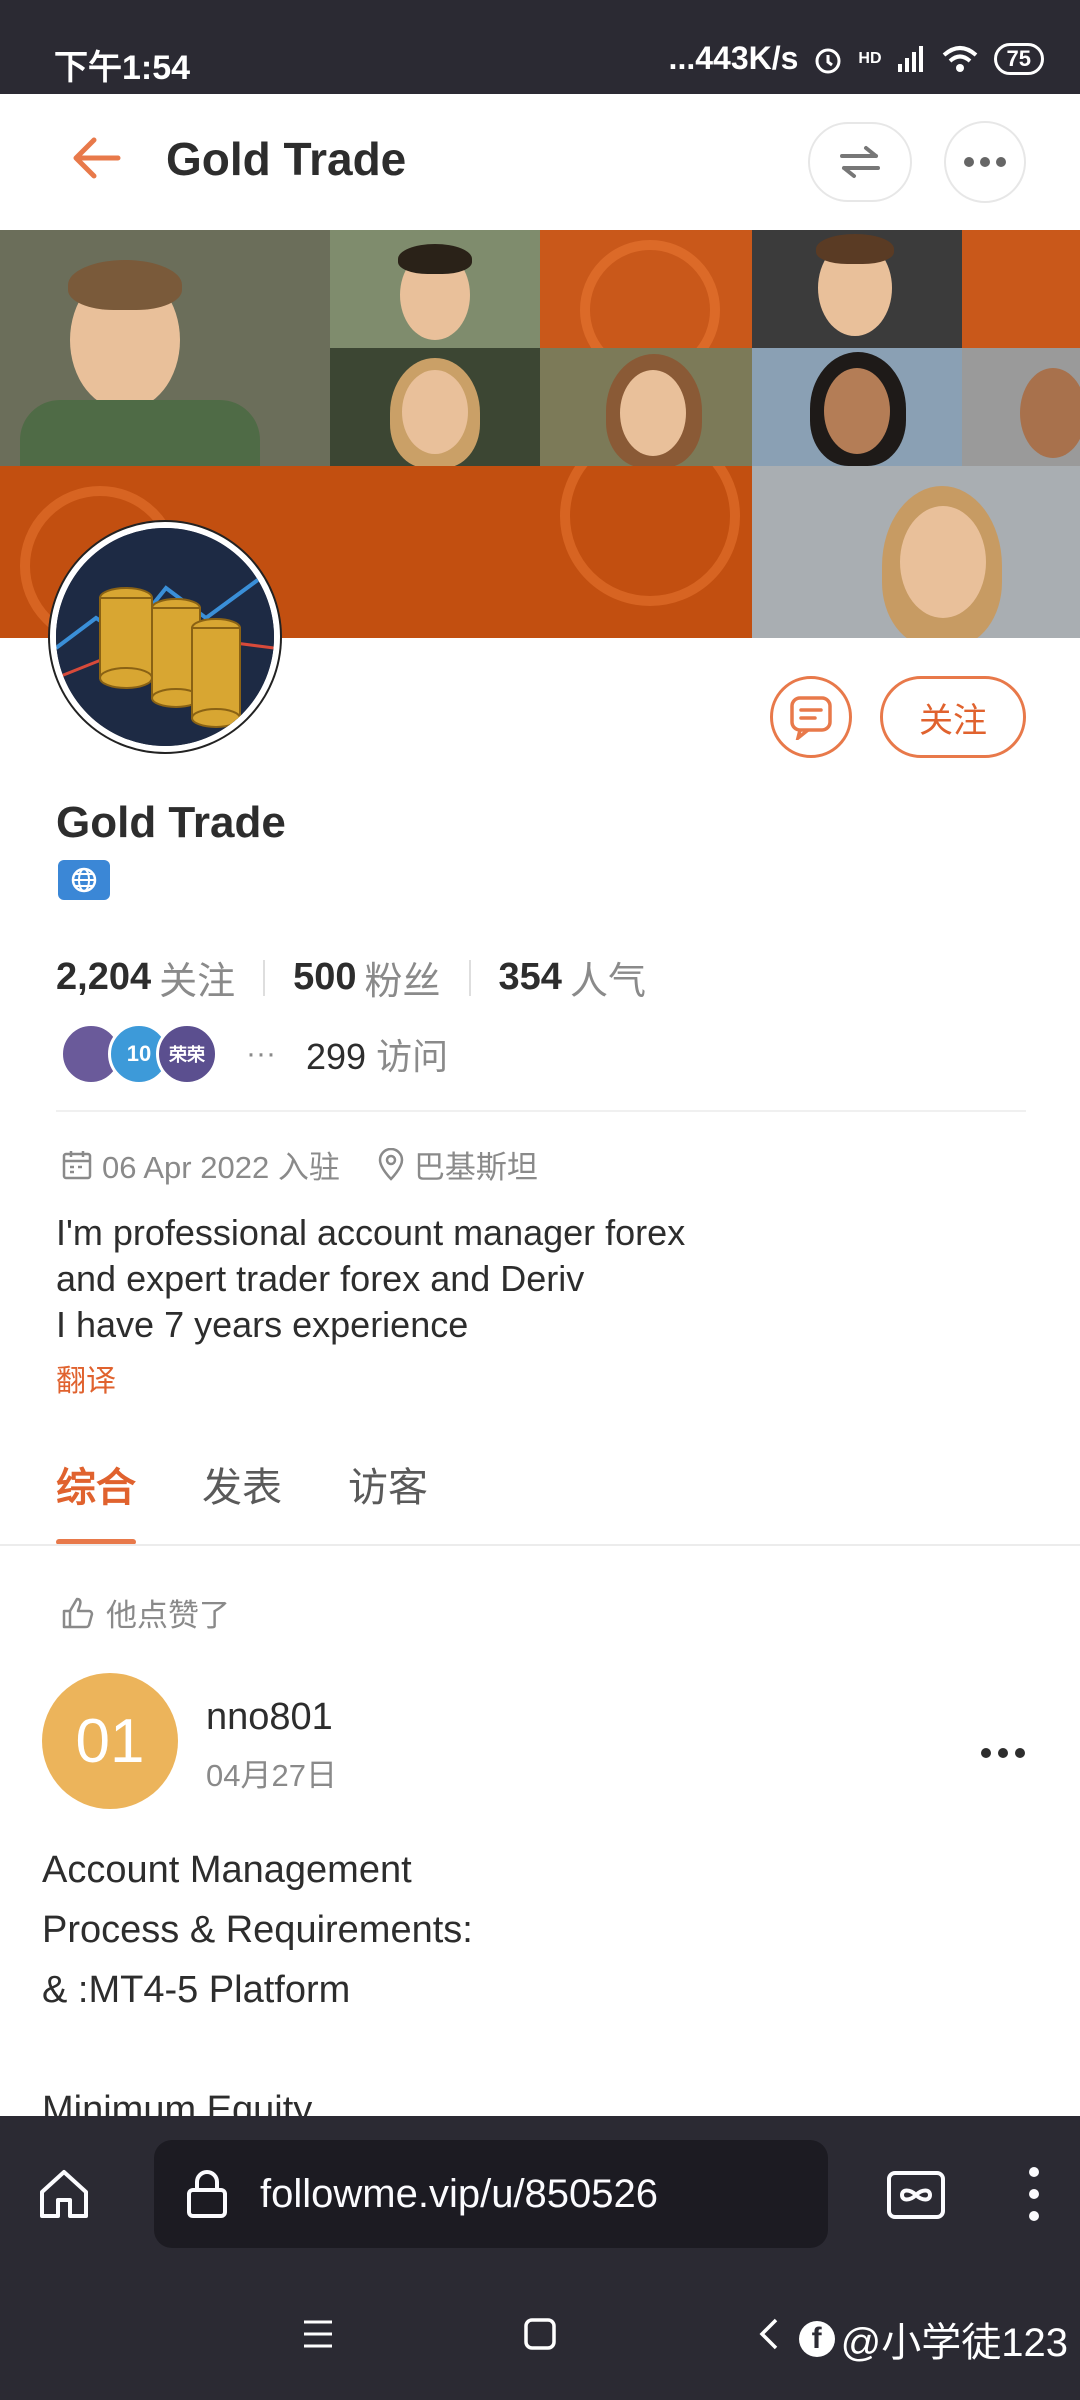 The width and height of the screenshot is (1080, 2400). What do you see at coordinates (816, 2339) in the screenshot?
I see `facebook-icon: f` at bounding box center [816, 2339].